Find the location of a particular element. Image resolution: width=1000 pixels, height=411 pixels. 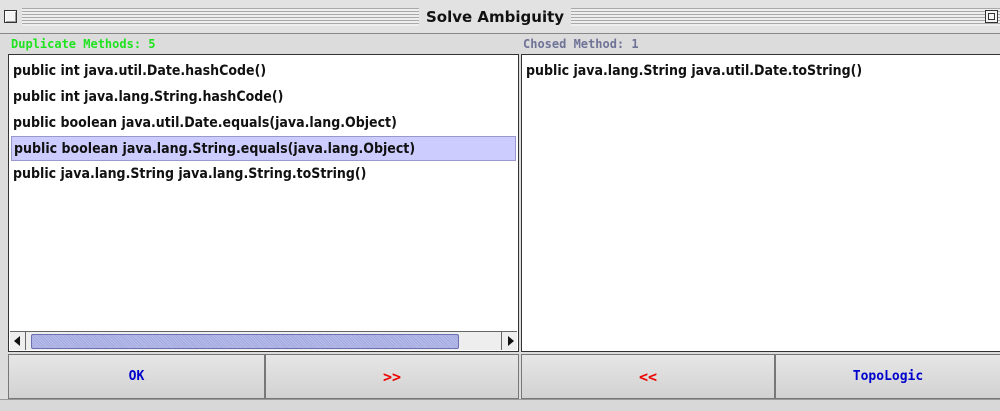

title-bar: Solve Ambiguity is located at coordinates (500, 17).